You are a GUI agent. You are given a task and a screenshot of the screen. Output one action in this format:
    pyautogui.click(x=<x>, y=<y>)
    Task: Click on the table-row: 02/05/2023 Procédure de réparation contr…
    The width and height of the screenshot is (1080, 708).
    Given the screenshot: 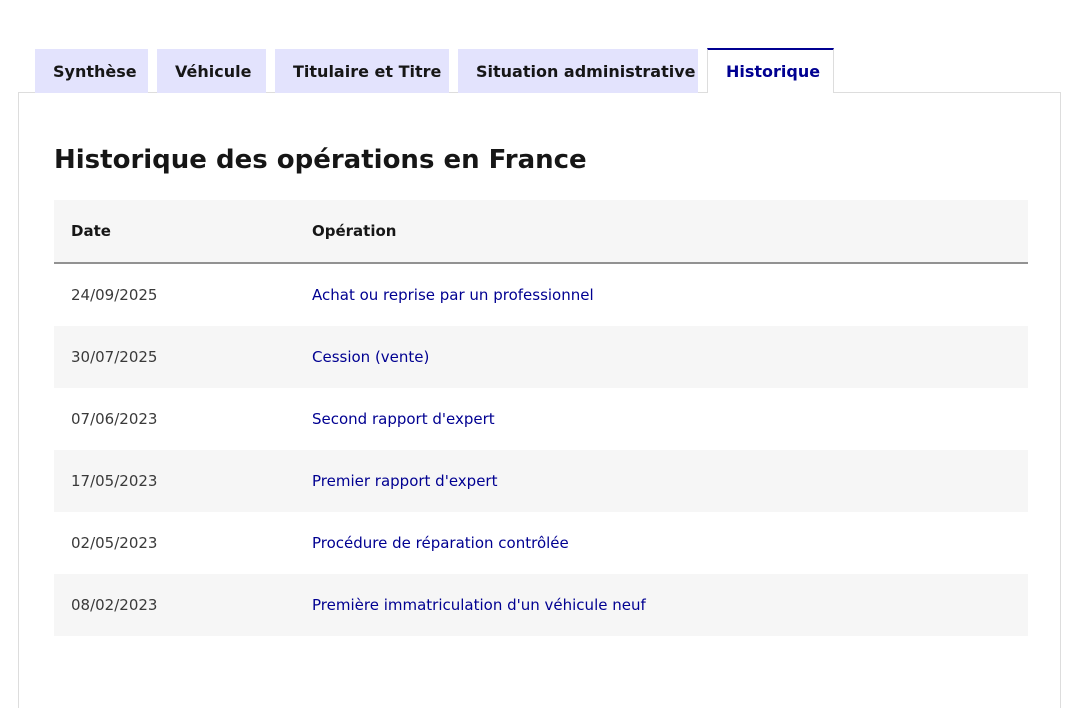 What is the action you would take?
    pyautogui.click(x=541, y=543)
    